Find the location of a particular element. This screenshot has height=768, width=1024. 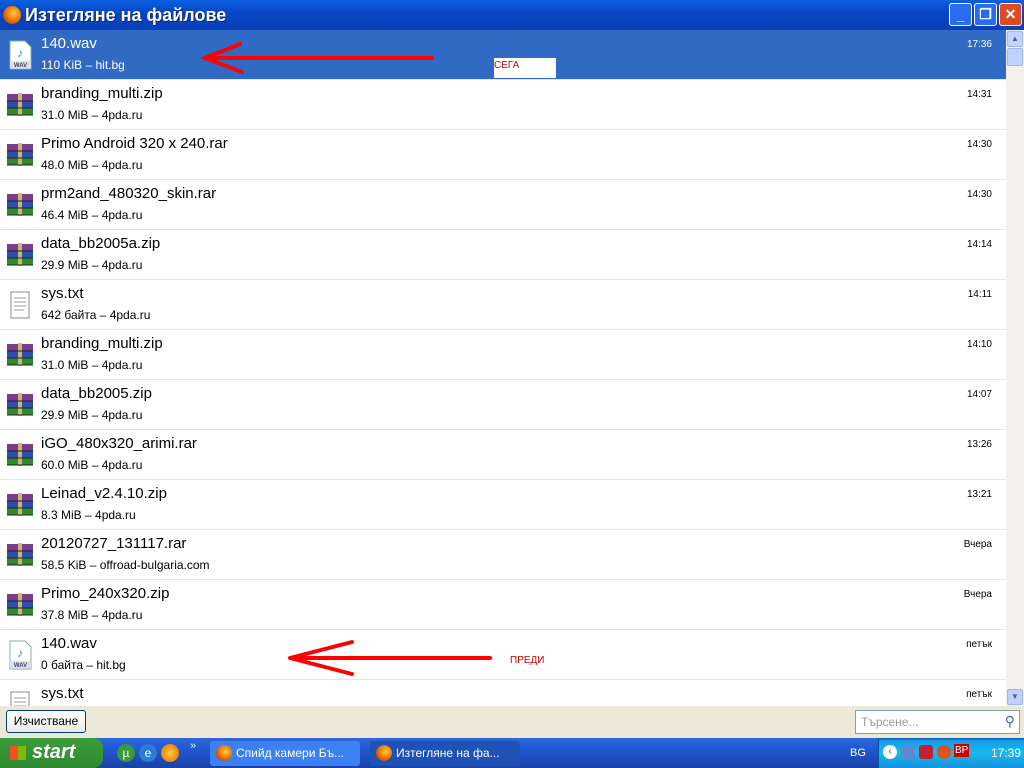

red-arrow-before is located at coordinates (390, 658).